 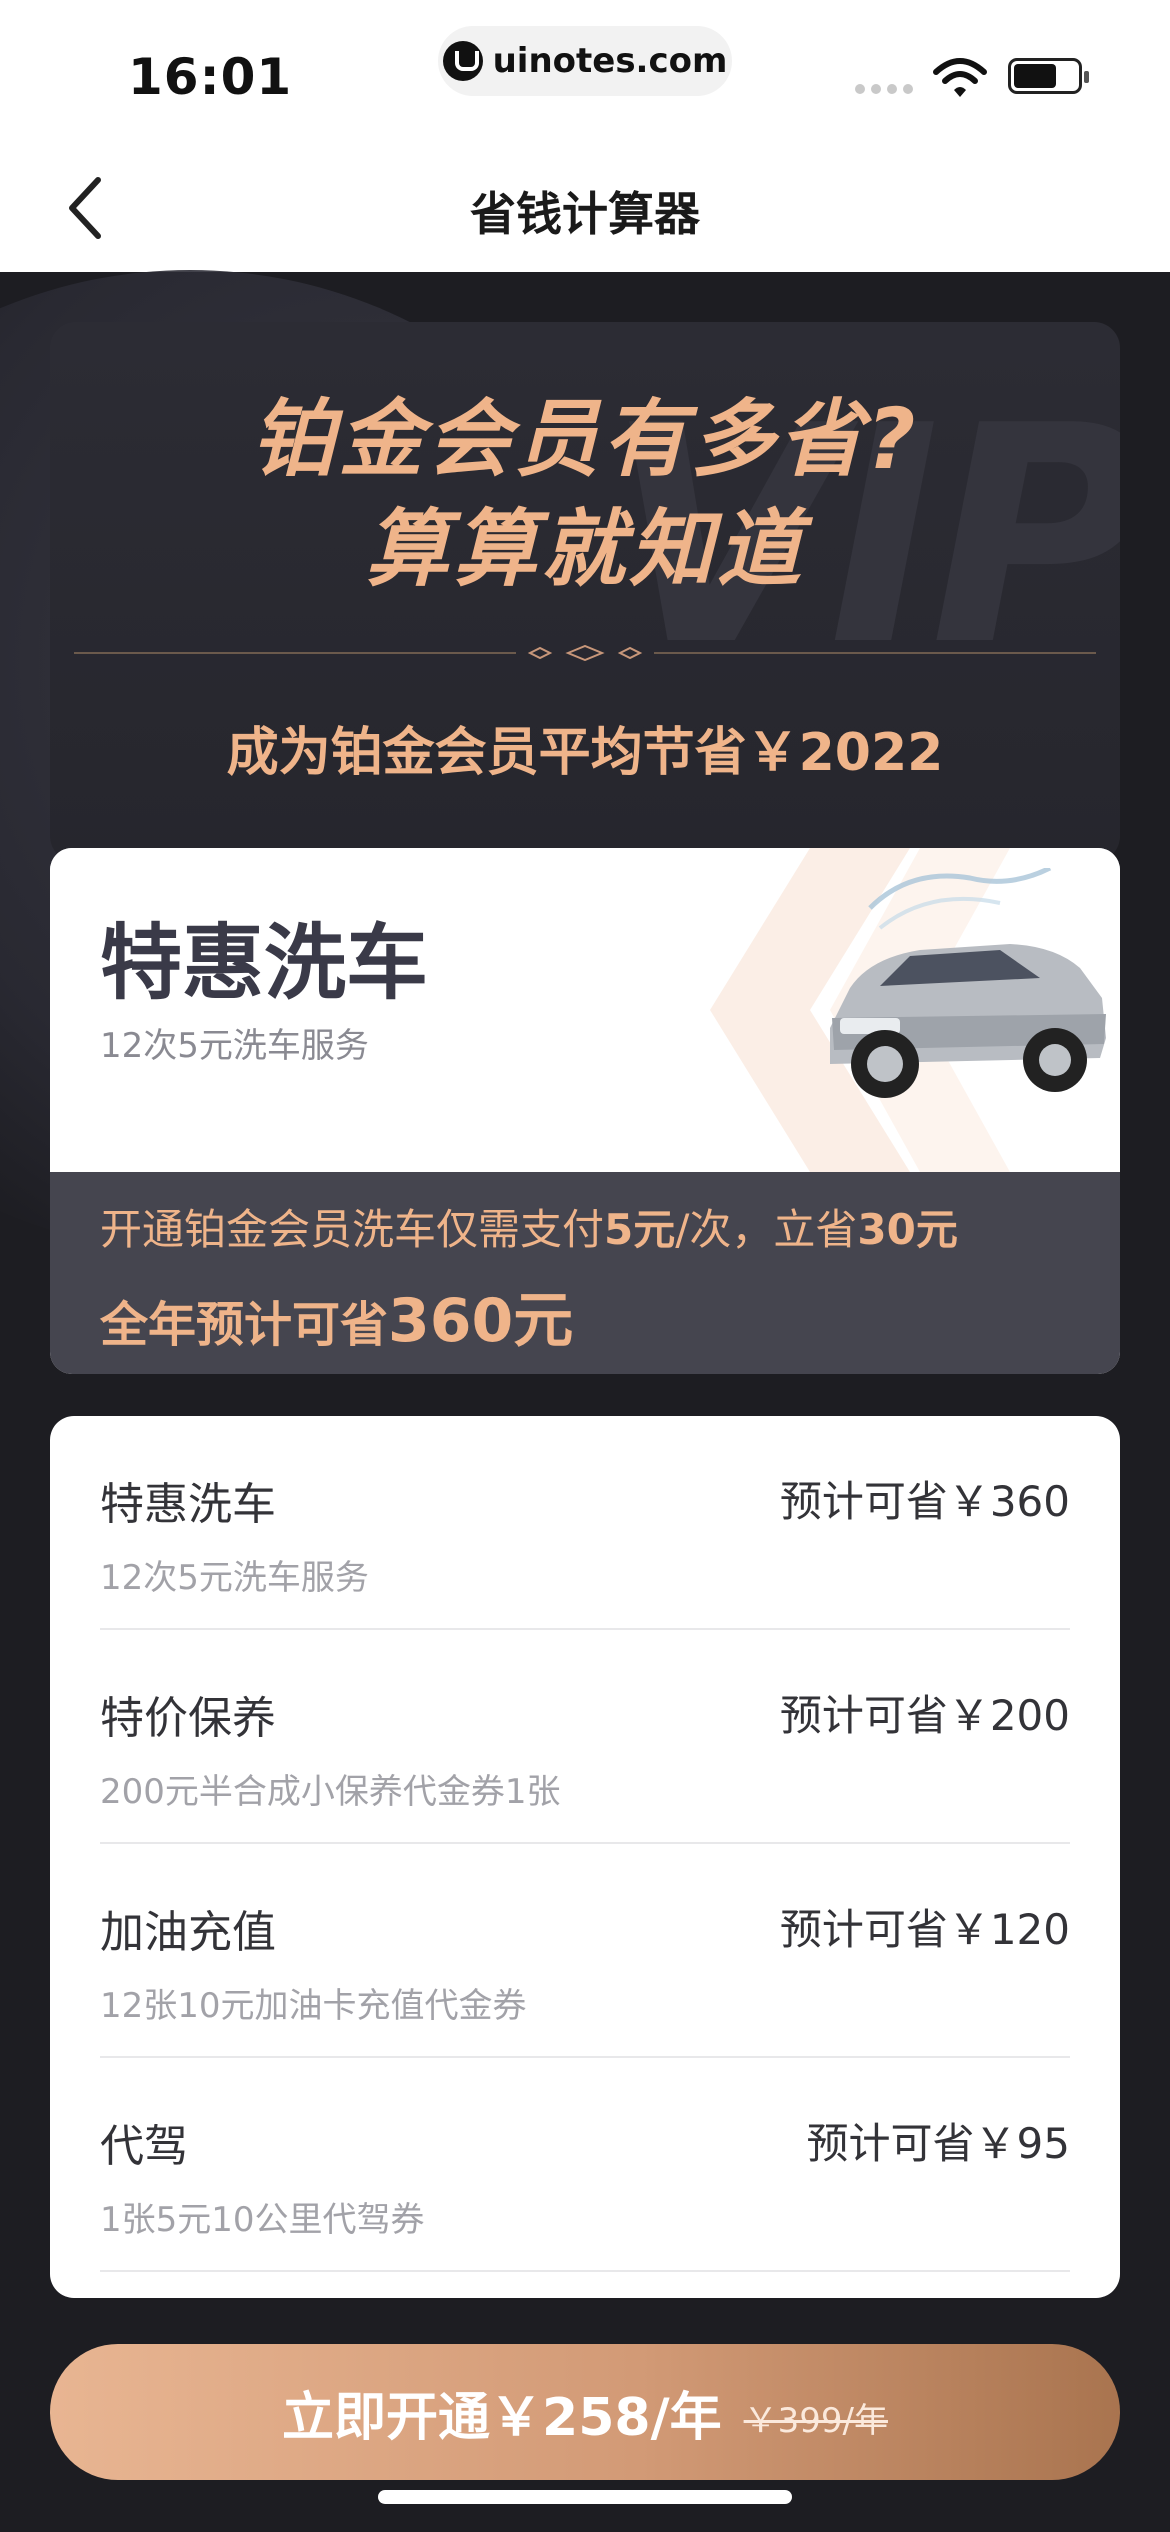 What do you see at coordinates (585, 214) in the screenshot?
I see `page-title: 省钱计算器` at bounding box center [585, 214].